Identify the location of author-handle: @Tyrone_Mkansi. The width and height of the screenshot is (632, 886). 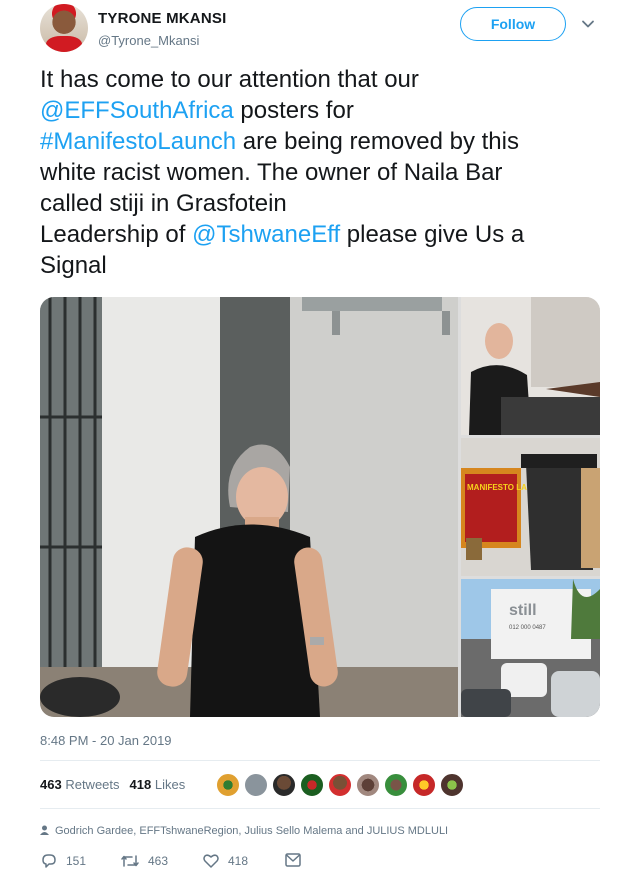
(148, 40).